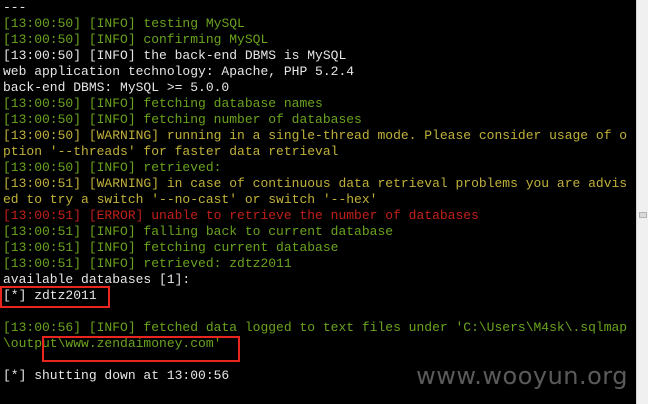  What do you see at coordinates (42, 327) in the screenshot?
I see `timestamp: [13:00:56]` at bounding box center [42, 327].